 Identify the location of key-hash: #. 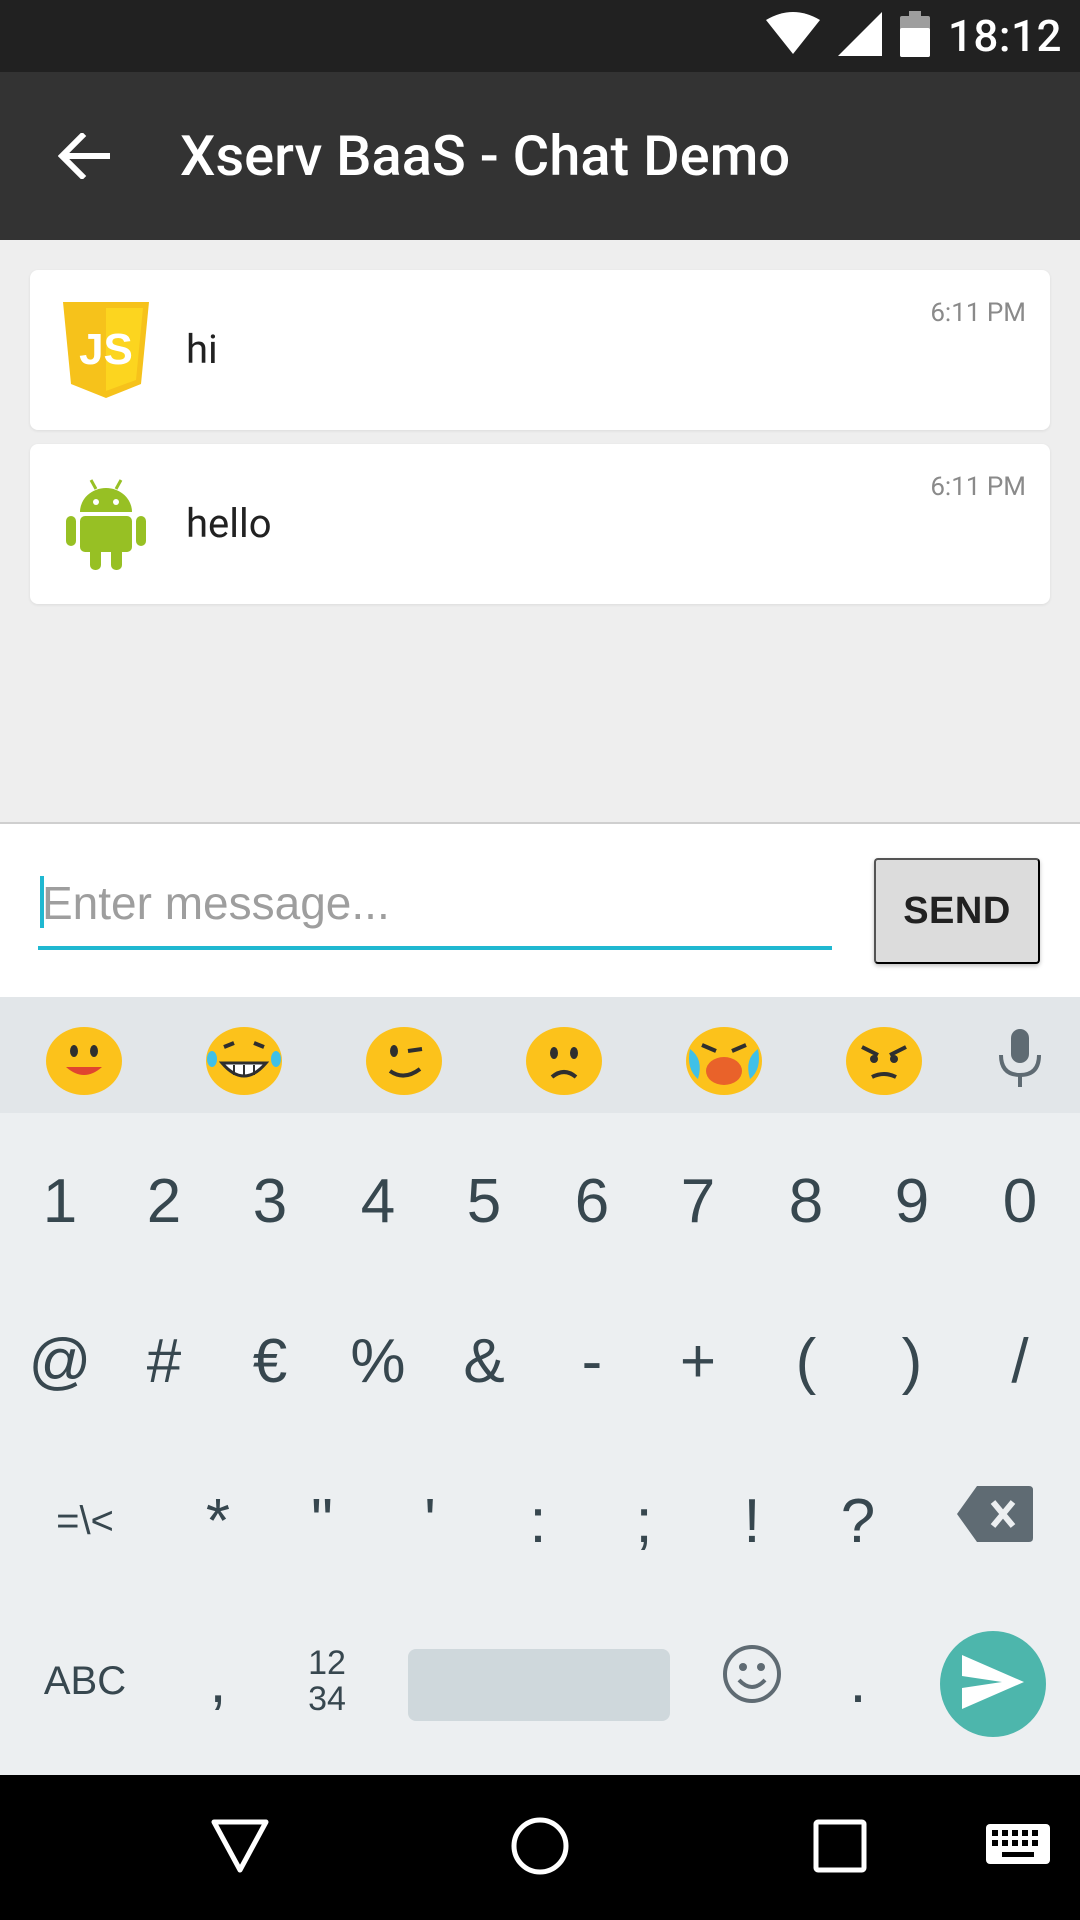
(164, 1361).